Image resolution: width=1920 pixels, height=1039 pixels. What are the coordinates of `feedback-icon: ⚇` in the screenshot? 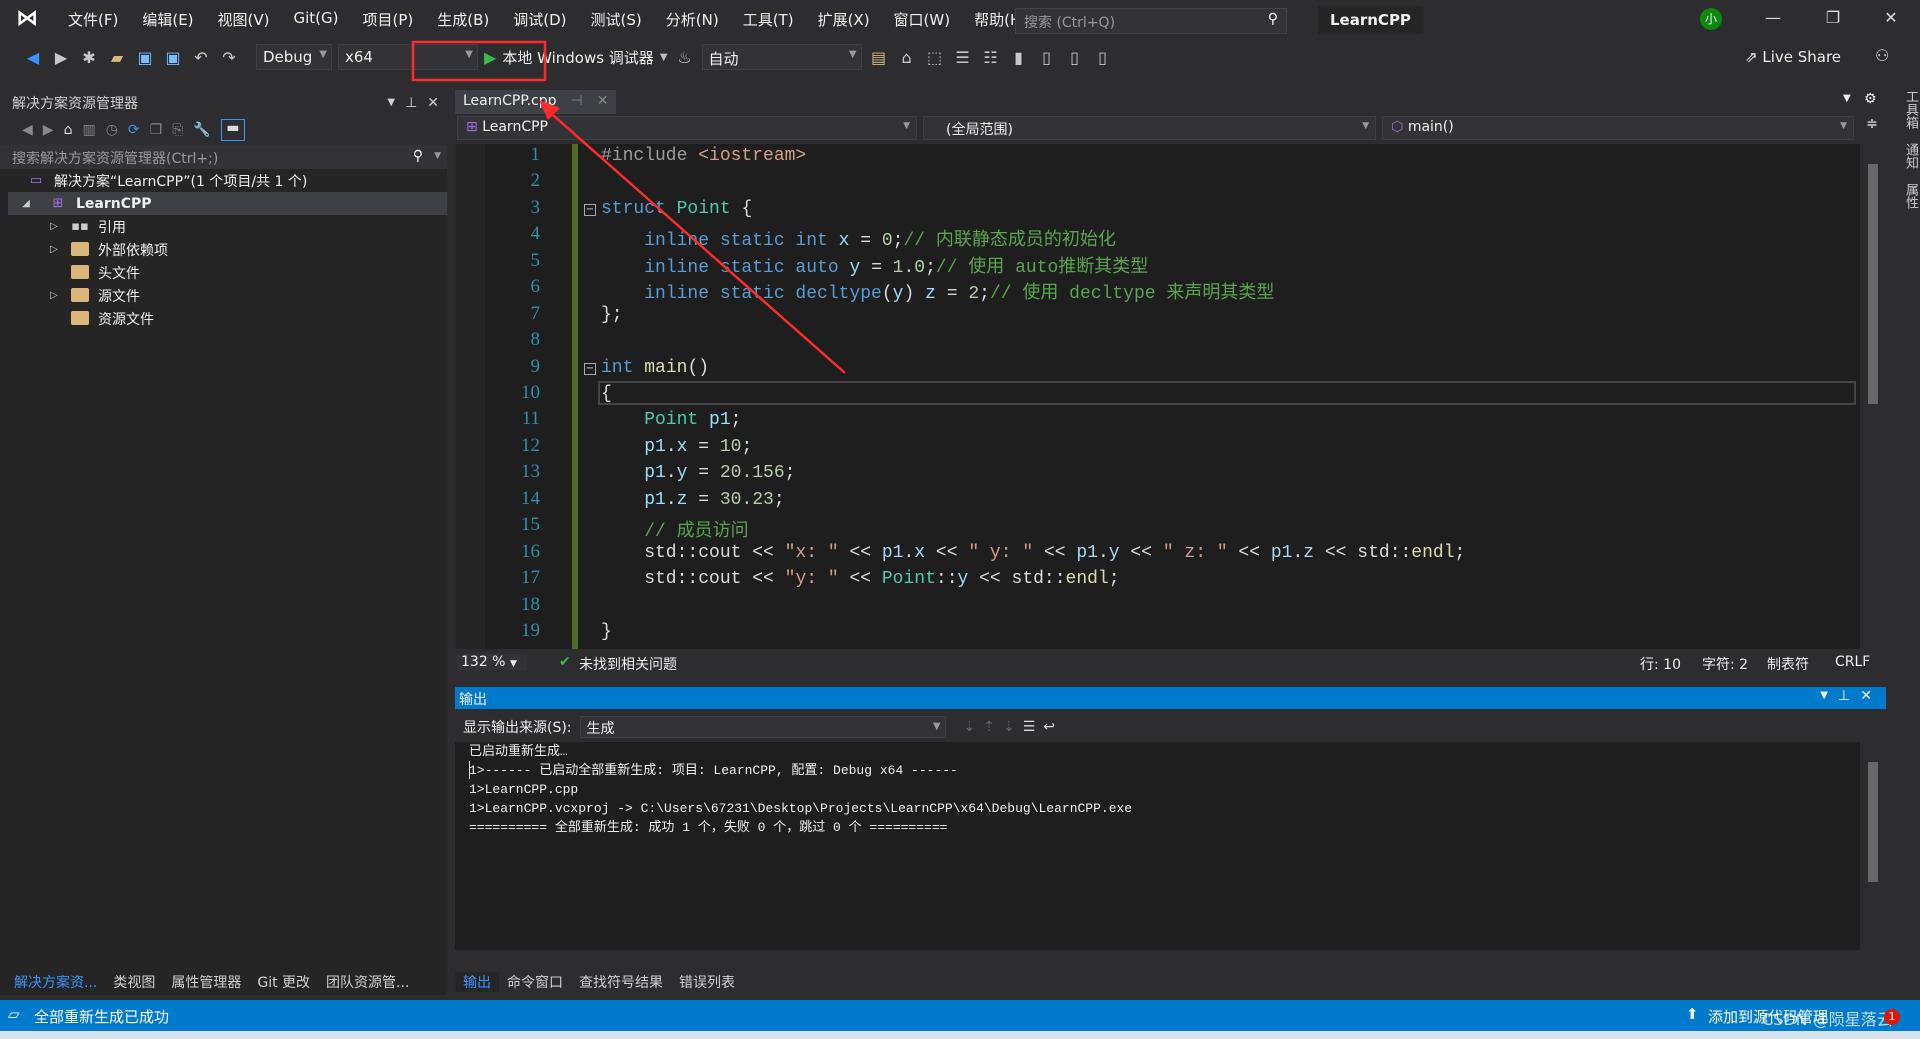 It's located at (1882, 55).